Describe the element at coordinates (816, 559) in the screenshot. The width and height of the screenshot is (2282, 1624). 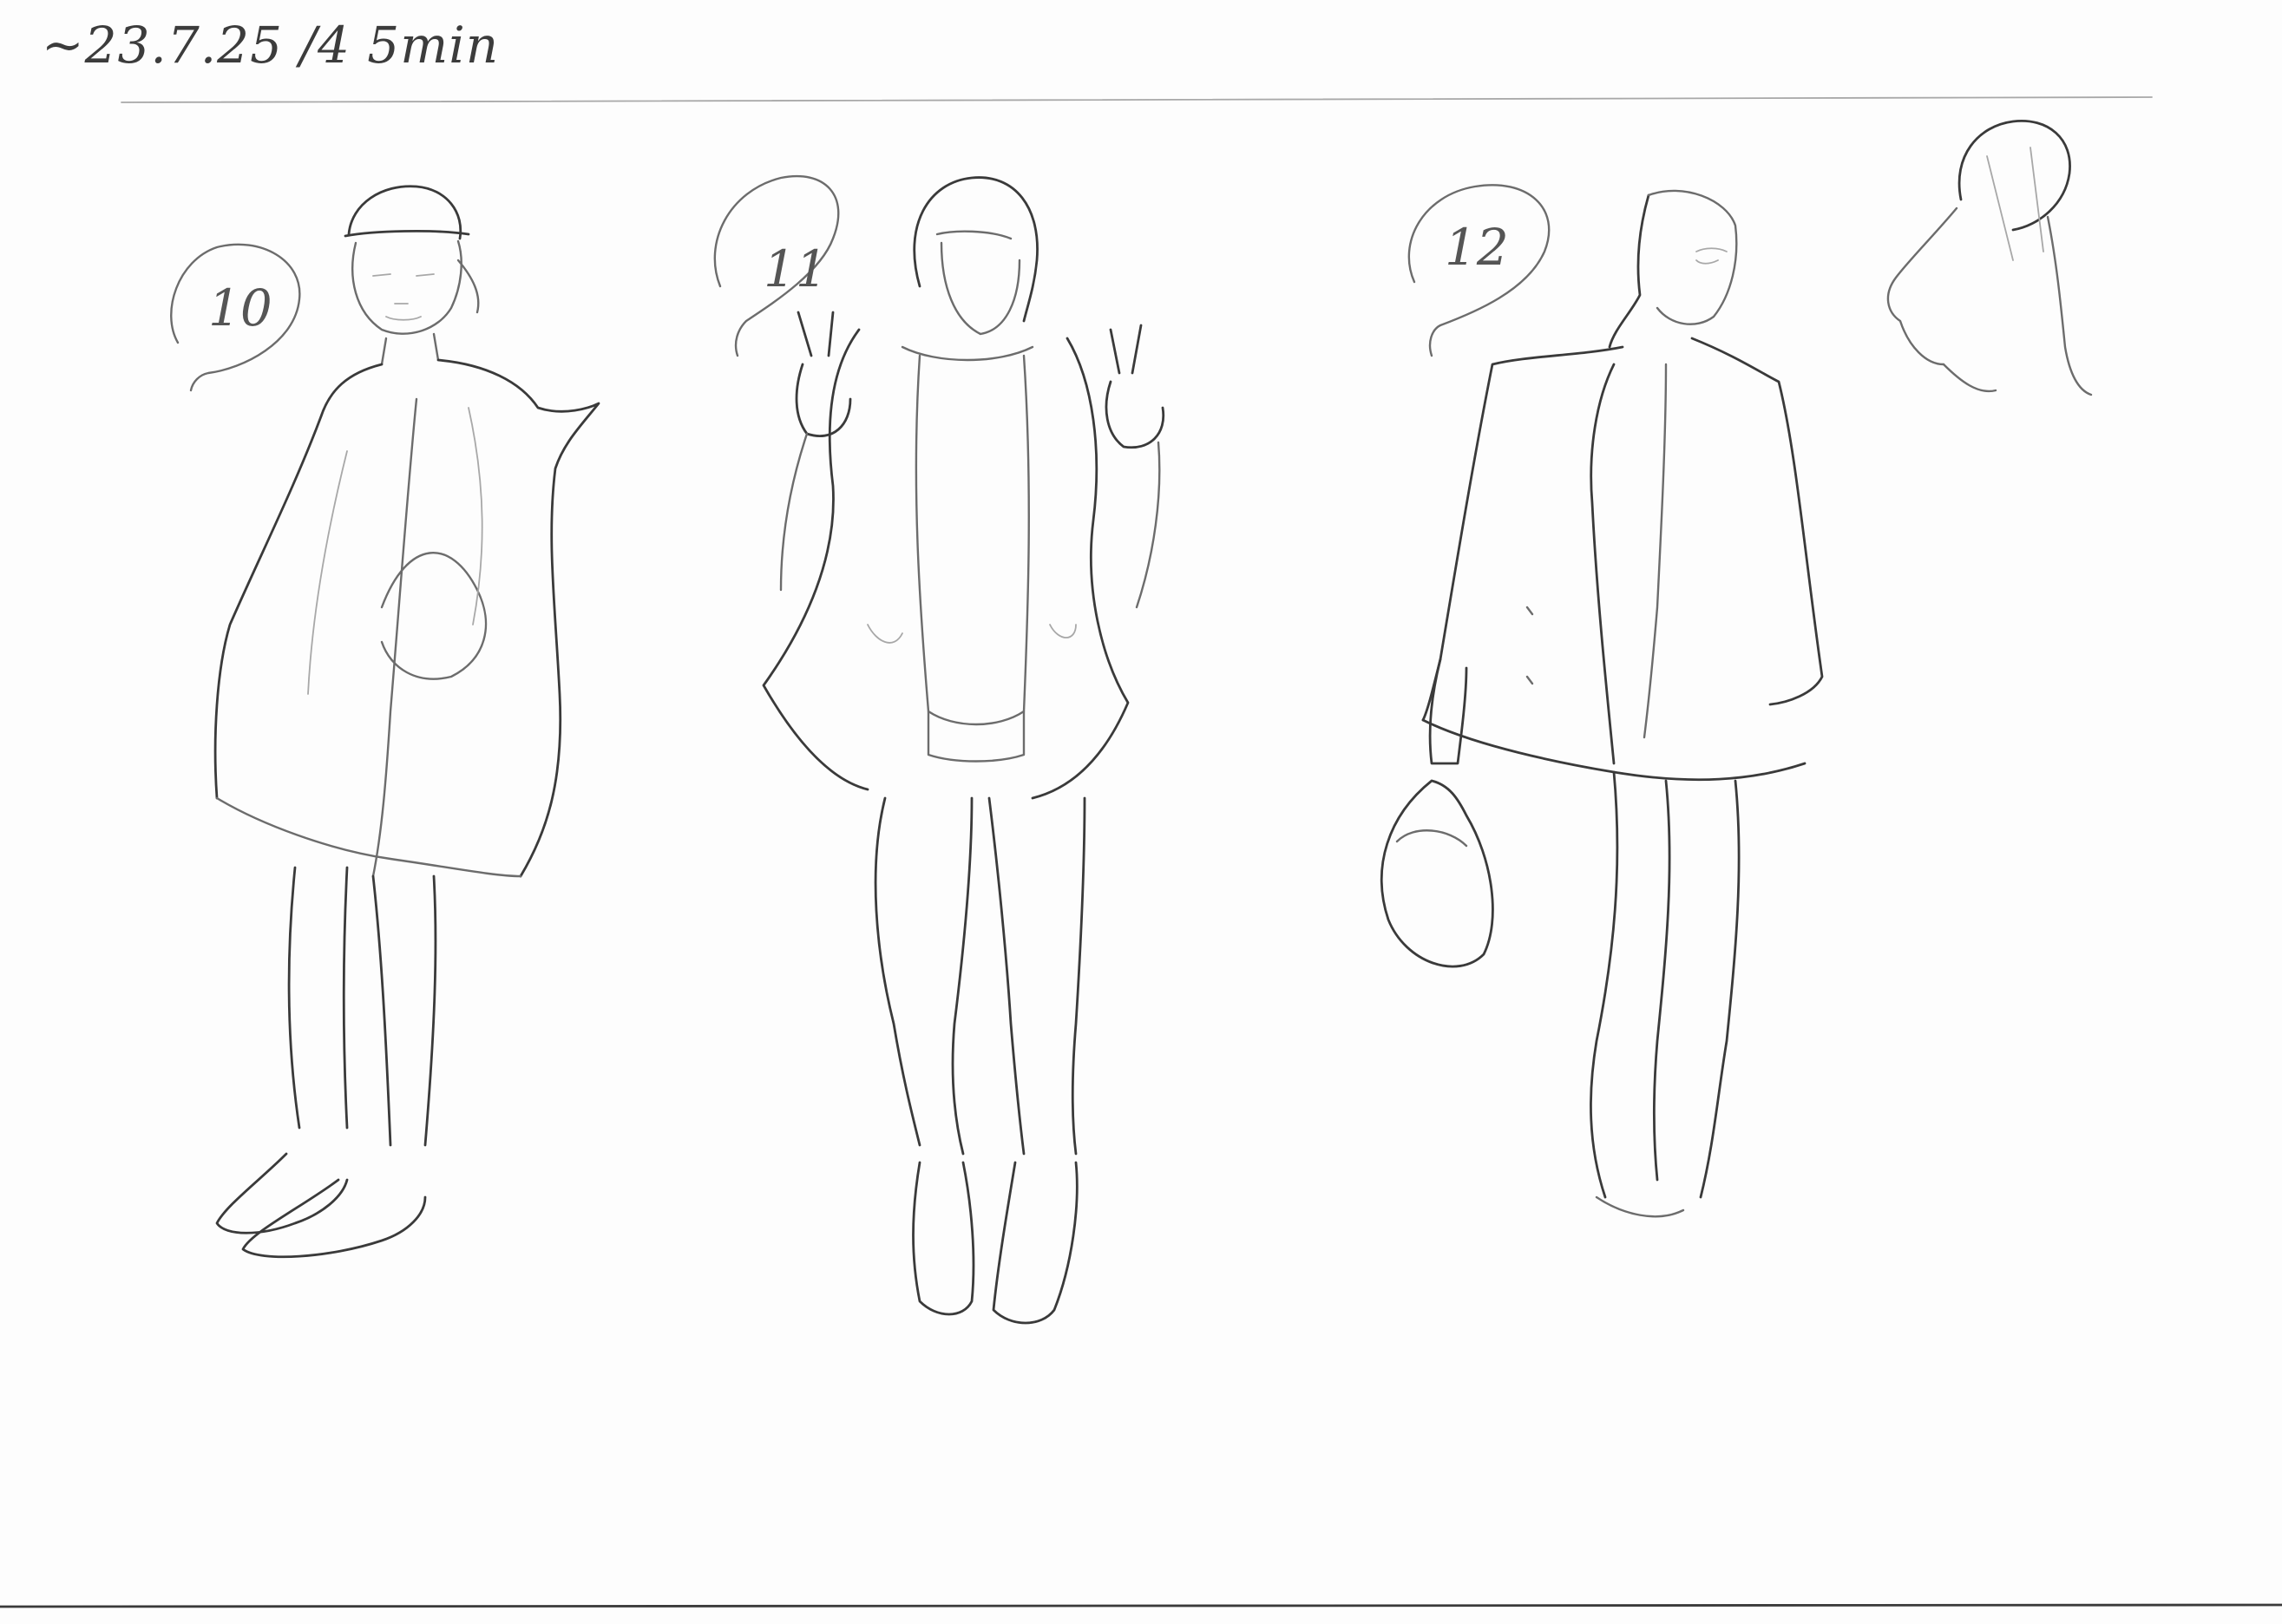
I see `figure-11-jacket-left` at that location.